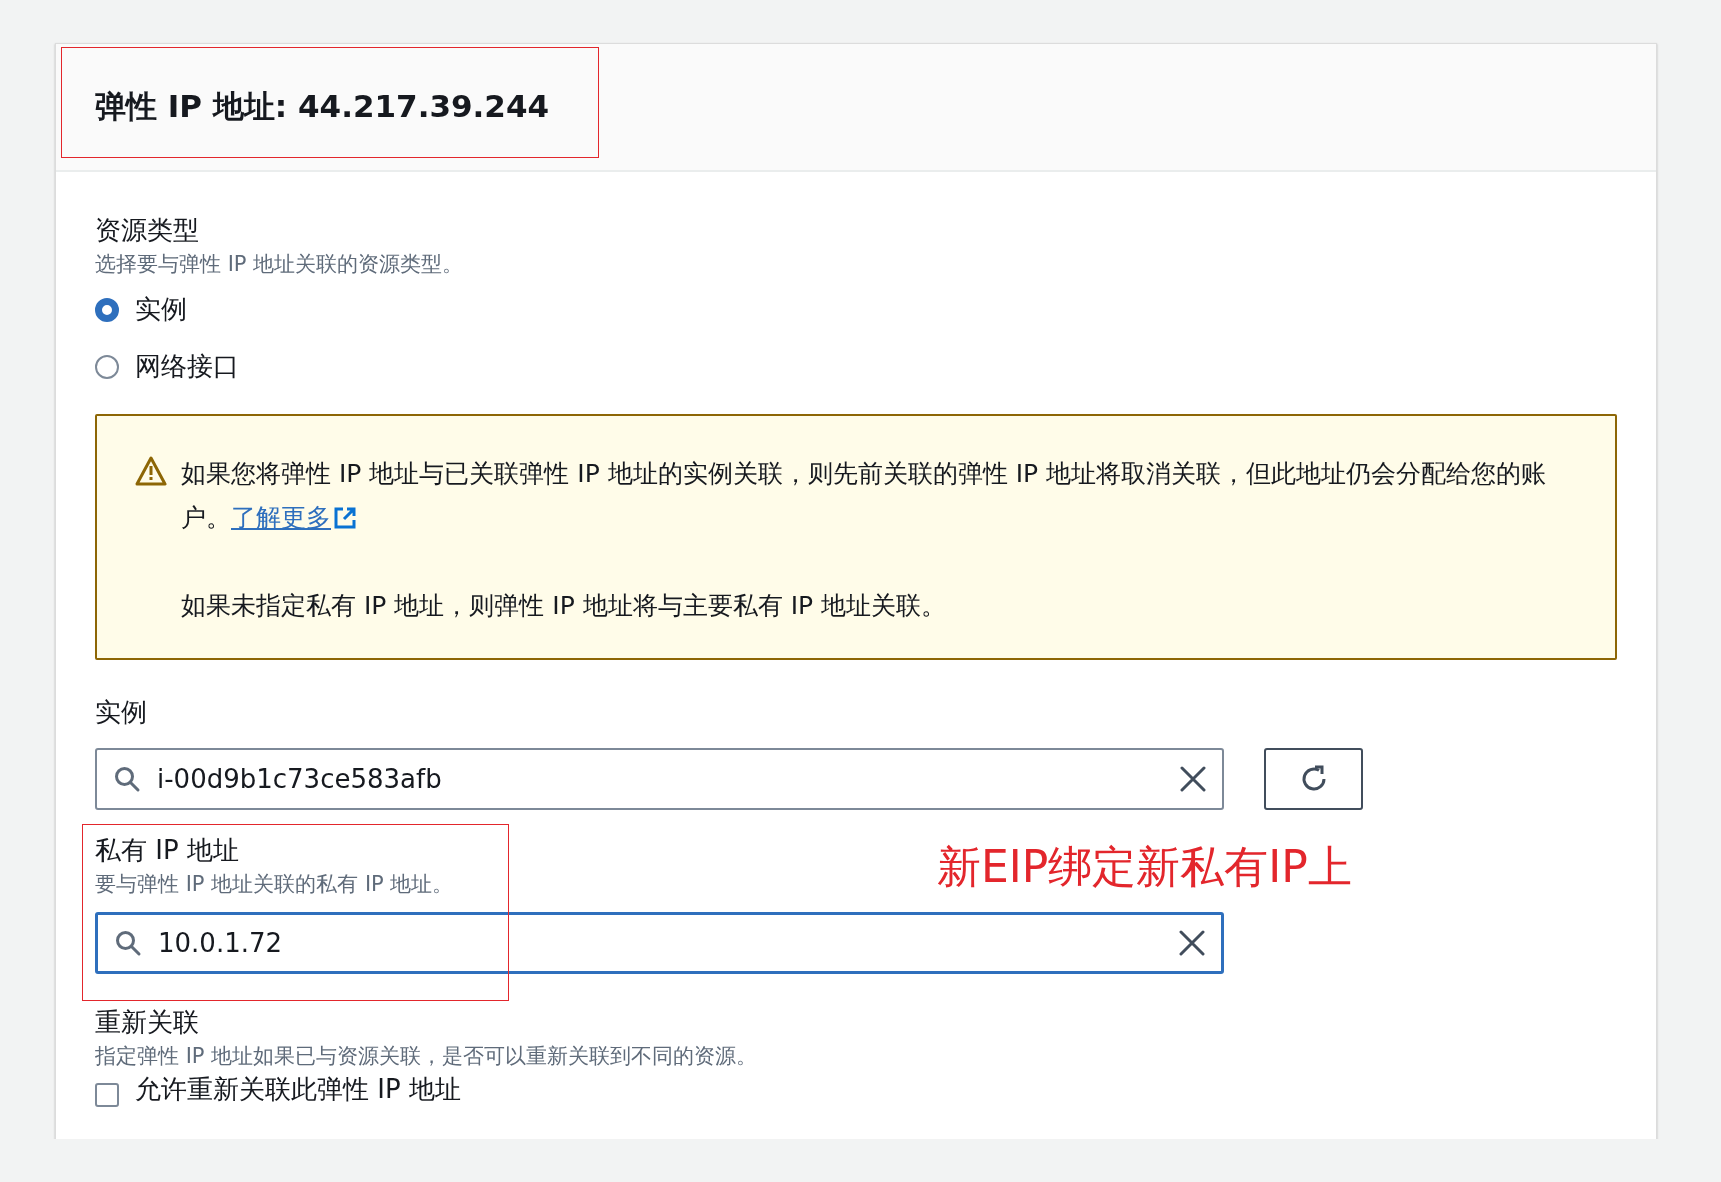  I want to click on page-title: 弹性 IP 地址: 44.217.39.244, so click(322, 106).